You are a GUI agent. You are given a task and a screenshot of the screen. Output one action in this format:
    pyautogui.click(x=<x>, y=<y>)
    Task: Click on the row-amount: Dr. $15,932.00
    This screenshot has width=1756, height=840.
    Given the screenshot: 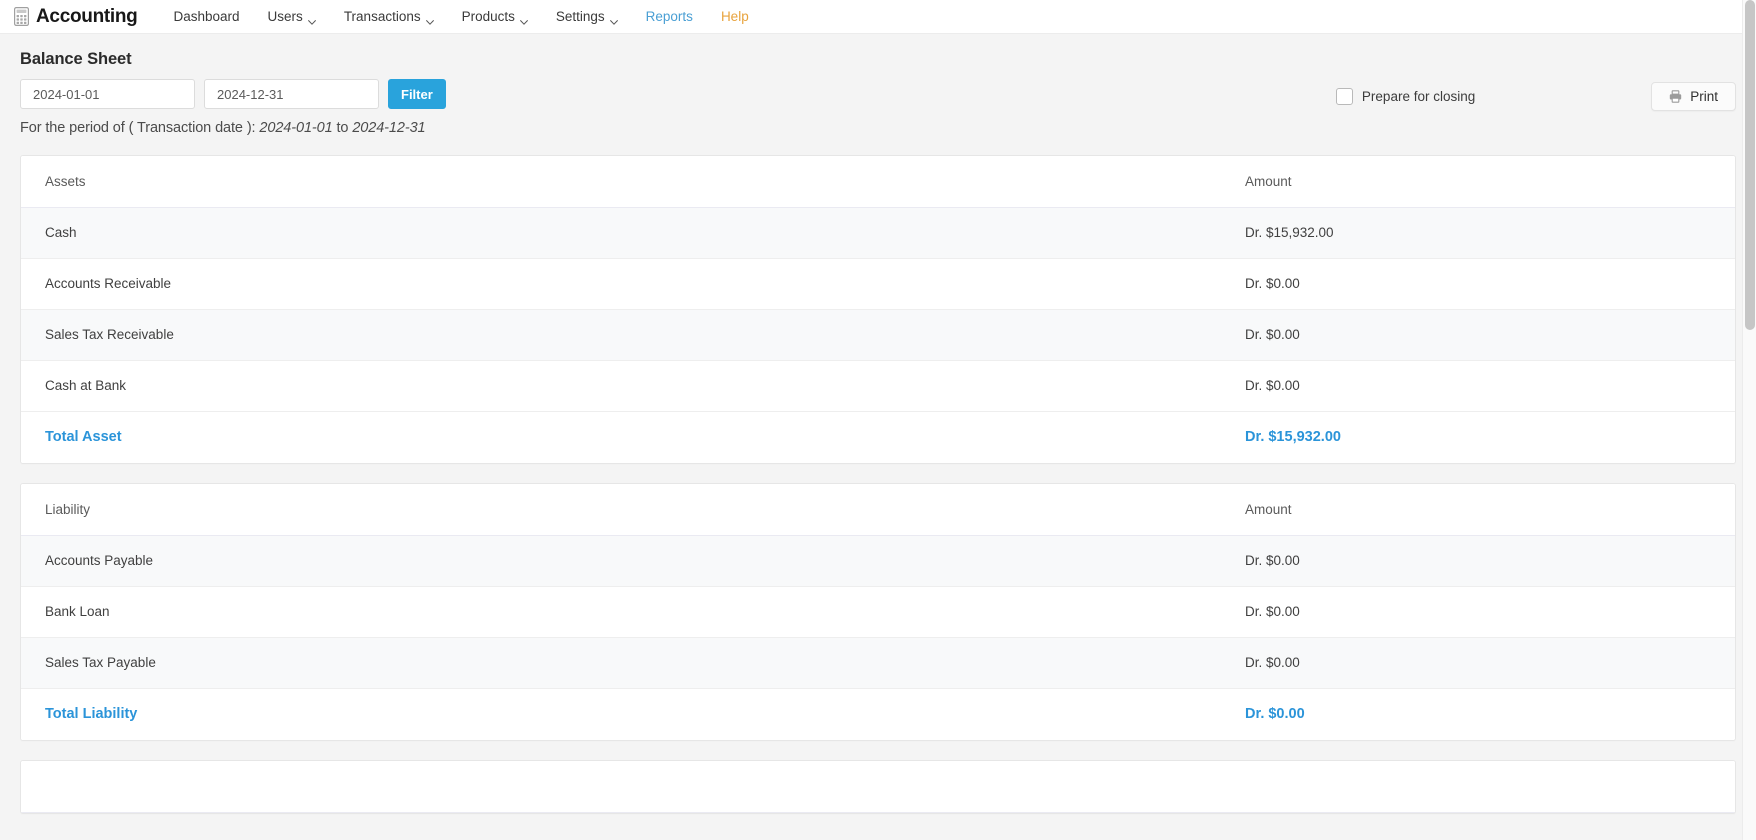 What is the action you would take?
    pyautogui.click(x=1478, y=233)
    